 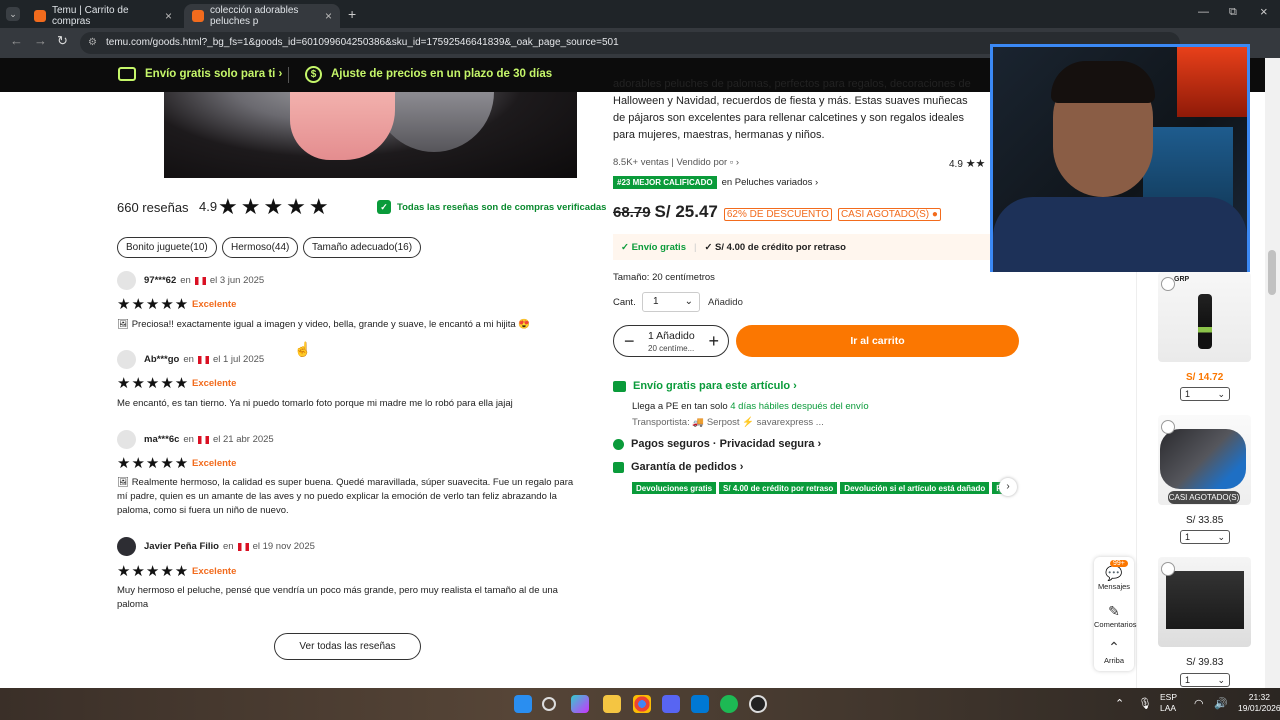 What do you see at coordinates (612, 704) in the screenshot?
I see `file-explorer-icon` at bounding box center [612, 704].